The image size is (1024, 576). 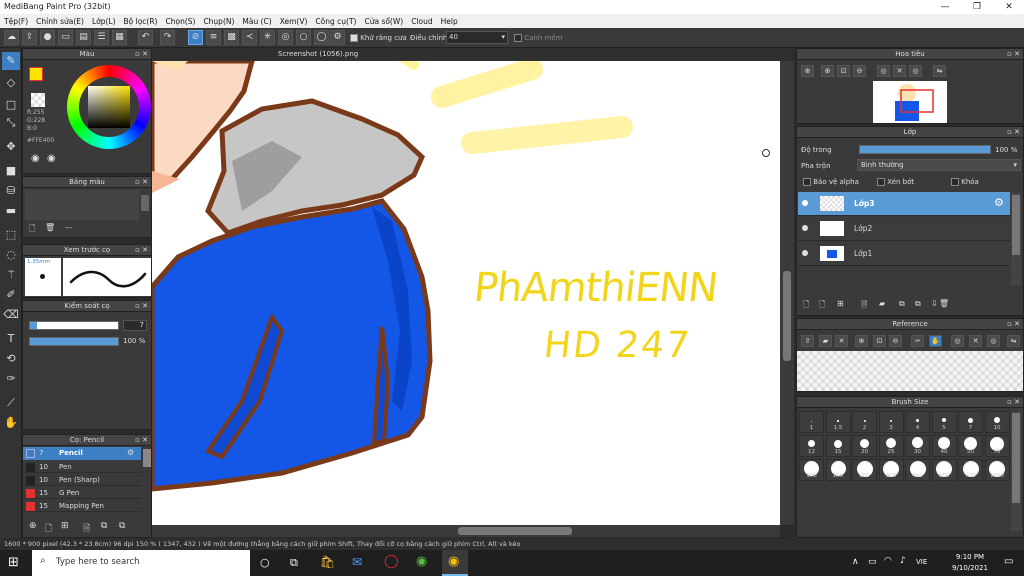 I want to click on curve-snap-icon: ○, so click(x=303, y=37).